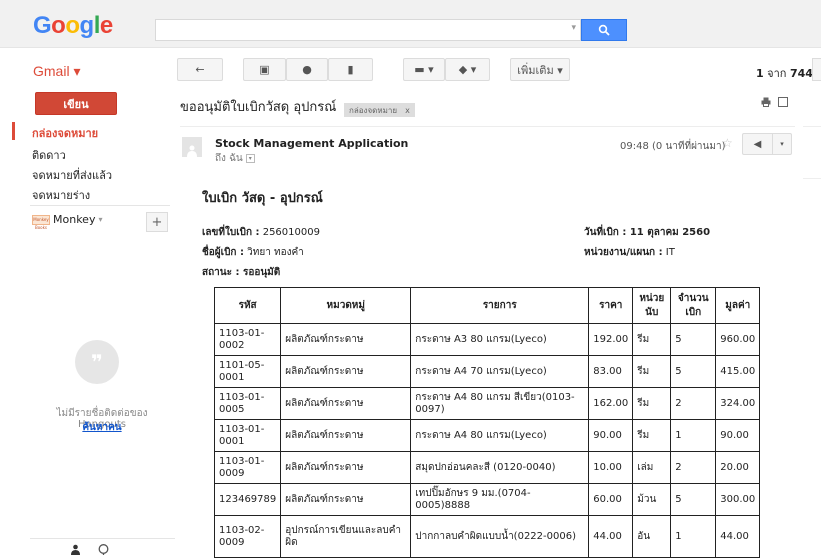  I want to click on cell-value: 960.00, so click(738, 339).